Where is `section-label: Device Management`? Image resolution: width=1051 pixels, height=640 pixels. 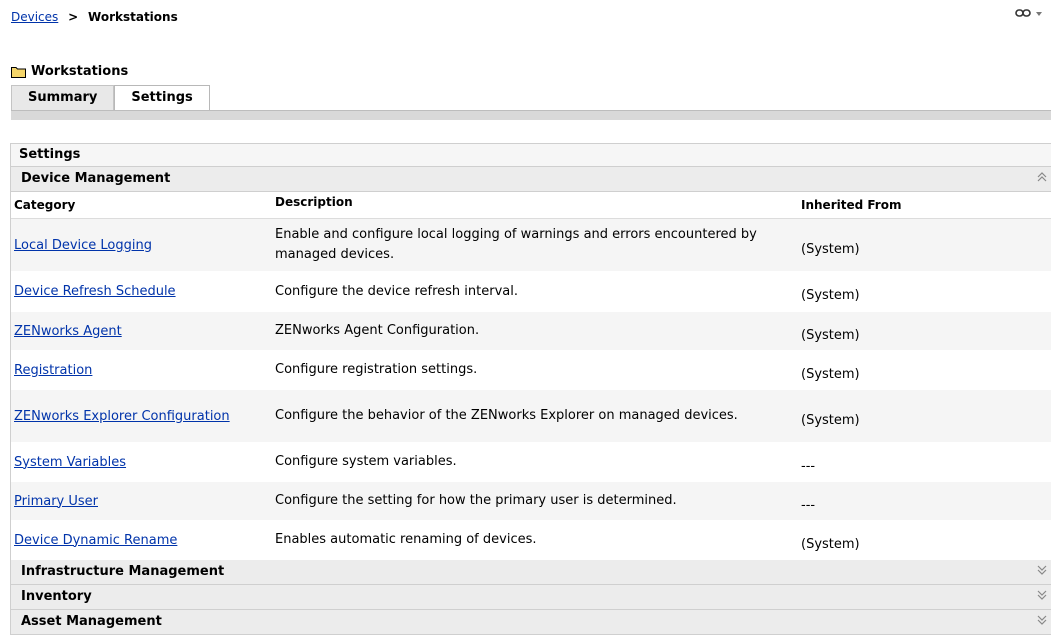
section-label: Device Management is located at coordinates (96, 178).